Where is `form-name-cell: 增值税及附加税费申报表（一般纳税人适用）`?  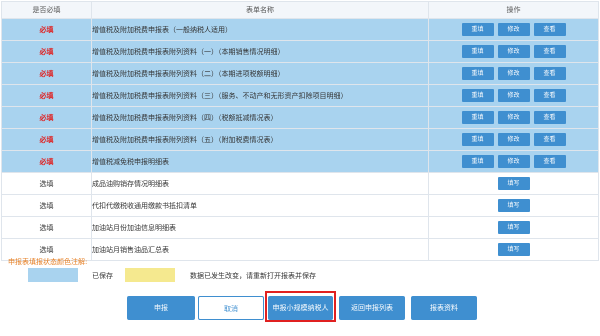 form-name-cell: 增值税及附加税费申报表（一般纳税人适用） is located at coordinates (260, 29).